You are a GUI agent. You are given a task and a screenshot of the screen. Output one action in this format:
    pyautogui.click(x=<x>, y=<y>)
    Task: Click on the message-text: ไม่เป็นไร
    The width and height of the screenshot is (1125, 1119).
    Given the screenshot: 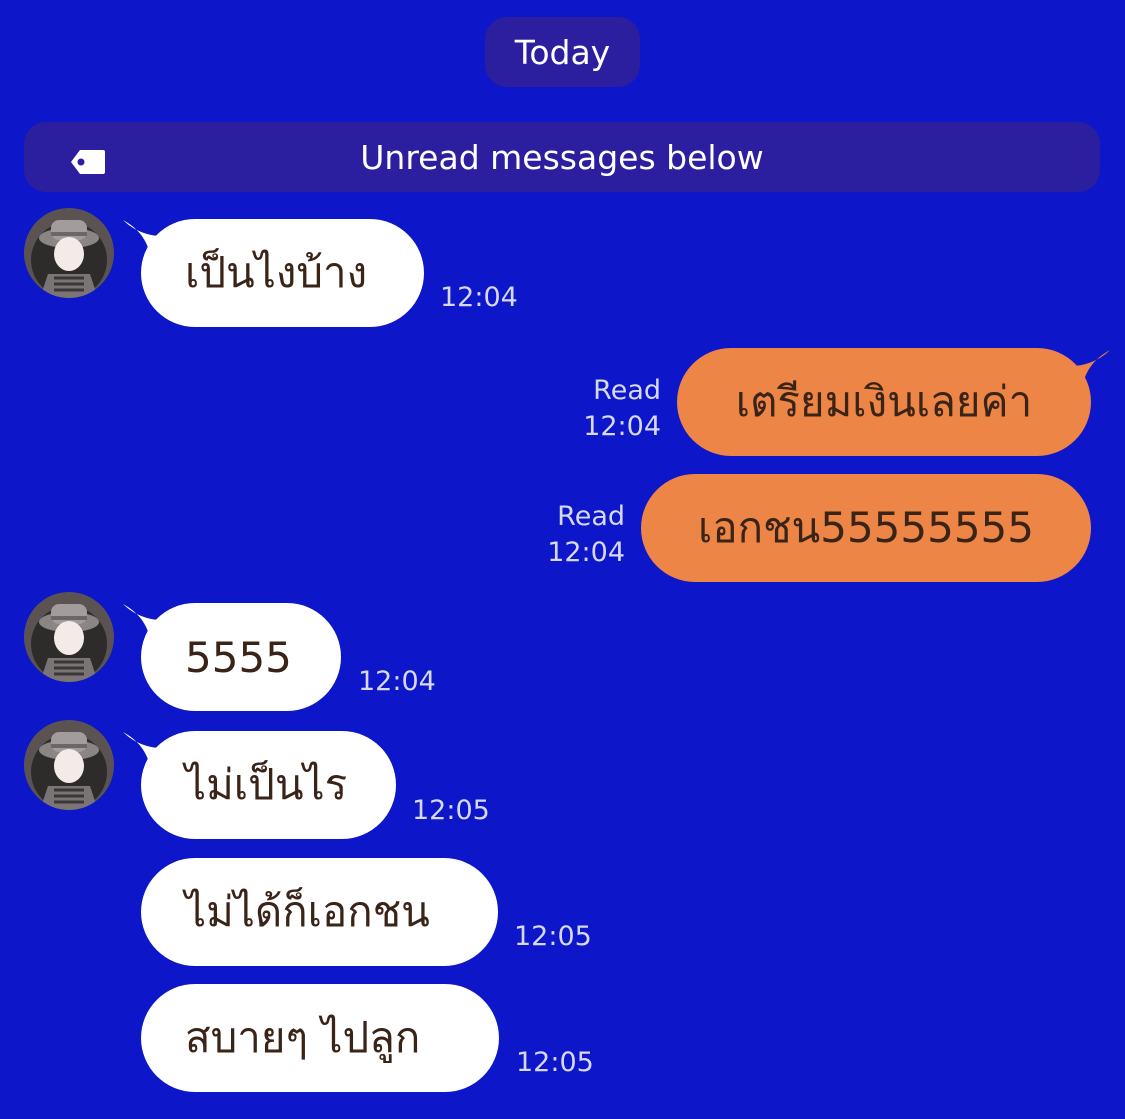 What is the action you would take?
    pyautogui.click(x=266, y=784)
    